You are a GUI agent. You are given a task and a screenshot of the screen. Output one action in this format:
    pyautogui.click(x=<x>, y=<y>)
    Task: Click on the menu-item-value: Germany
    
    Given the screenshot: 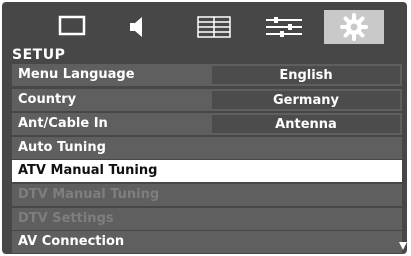 What is the action you would take?
    pyautogui.click(x=306, y=100)
    